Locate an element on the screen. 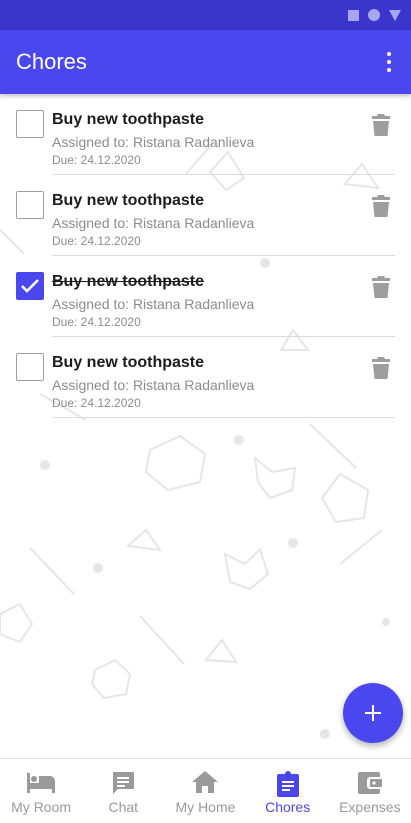 This screenshot has width=411, height=823. nav-item-my-home: My Home is located at coordinates (205, 791).